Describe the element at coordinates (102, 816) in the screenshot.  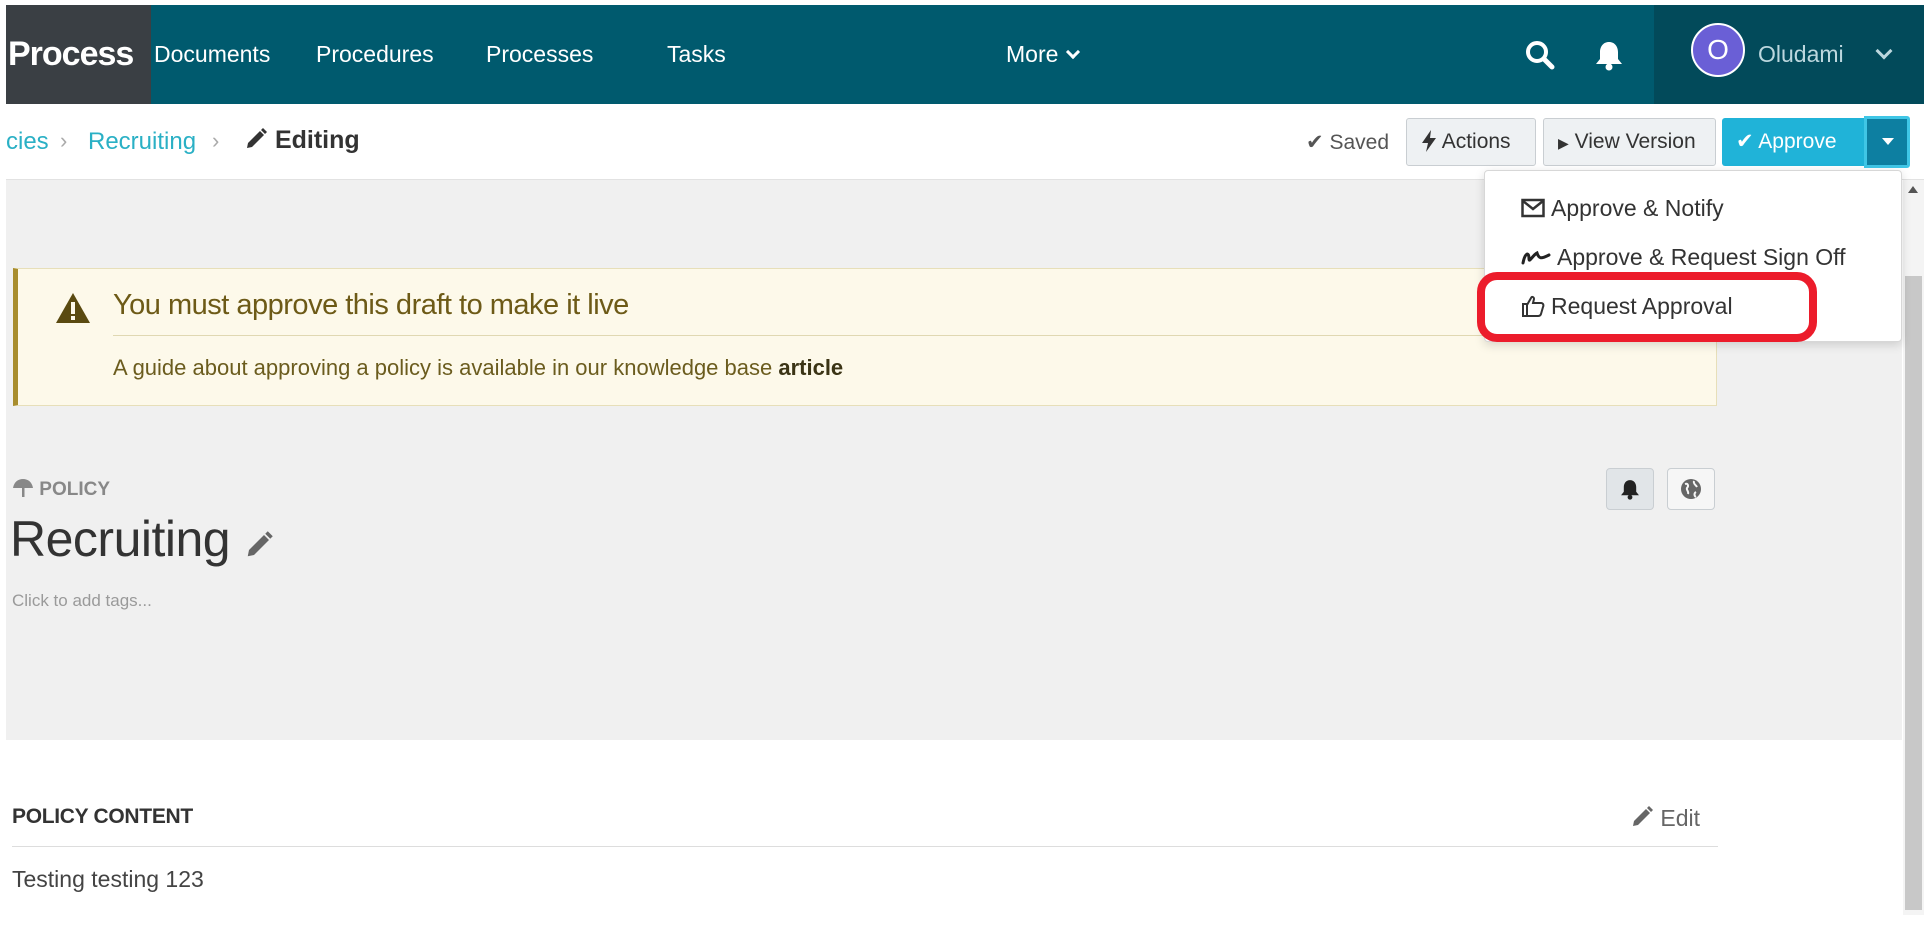
I see `section-title: POLICY CONTENT` at that location.